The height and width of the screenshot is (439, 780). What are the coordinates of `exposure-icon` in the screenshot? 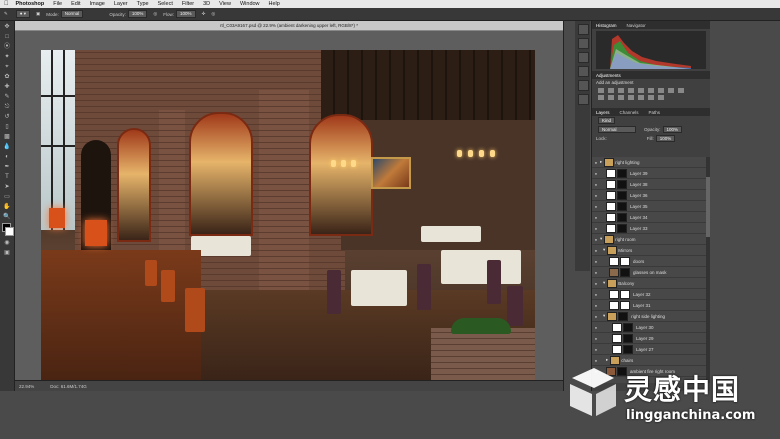 It's located at (631, 90).